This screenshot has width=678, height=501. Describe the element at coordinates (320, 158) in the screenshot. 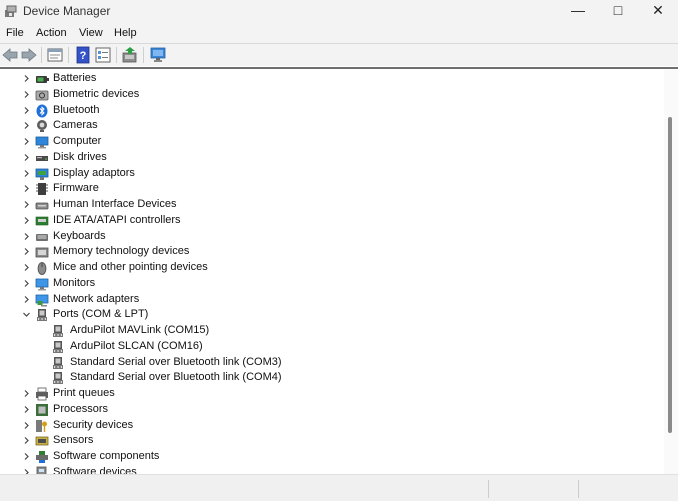

I see `tree-item-disk-drives: Disk drives` at that location.